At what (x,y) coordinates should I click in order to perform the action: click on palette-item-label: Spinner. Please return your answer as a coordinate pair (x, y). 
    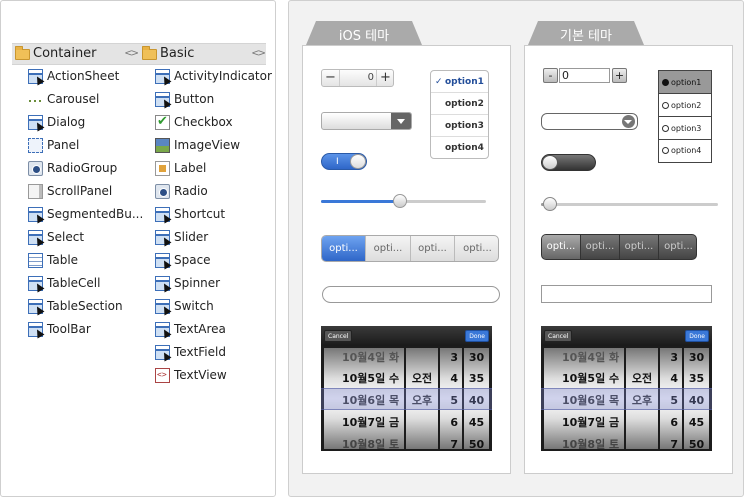
    Looking at the image, I should click on (197, 283).